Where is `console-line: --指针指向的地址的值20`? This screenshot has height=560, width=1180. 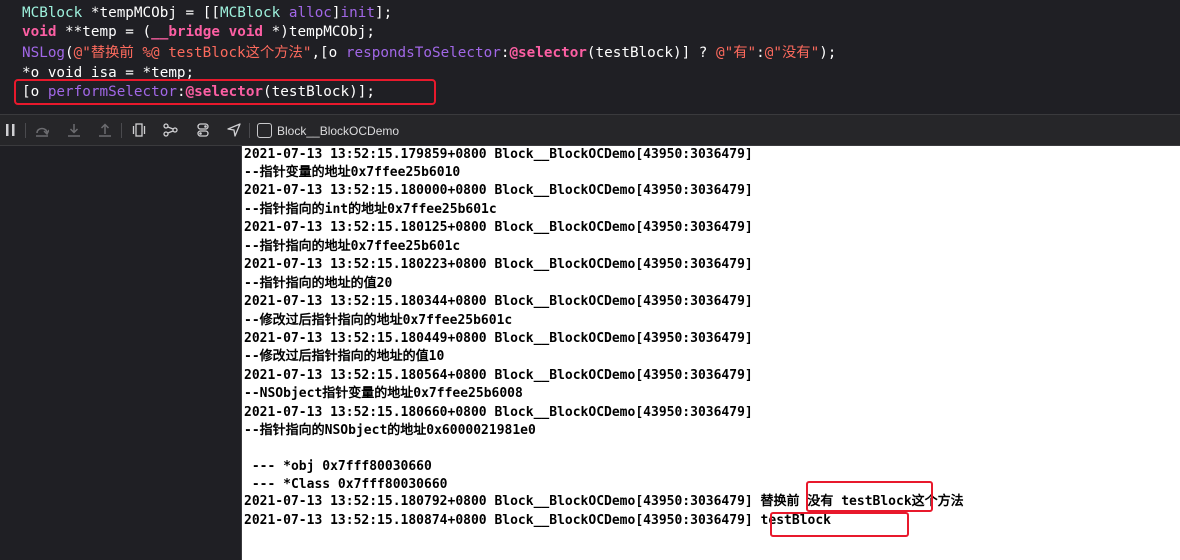 console-line: --指针指向的地址的值20 is located at coordinates (318, 283).